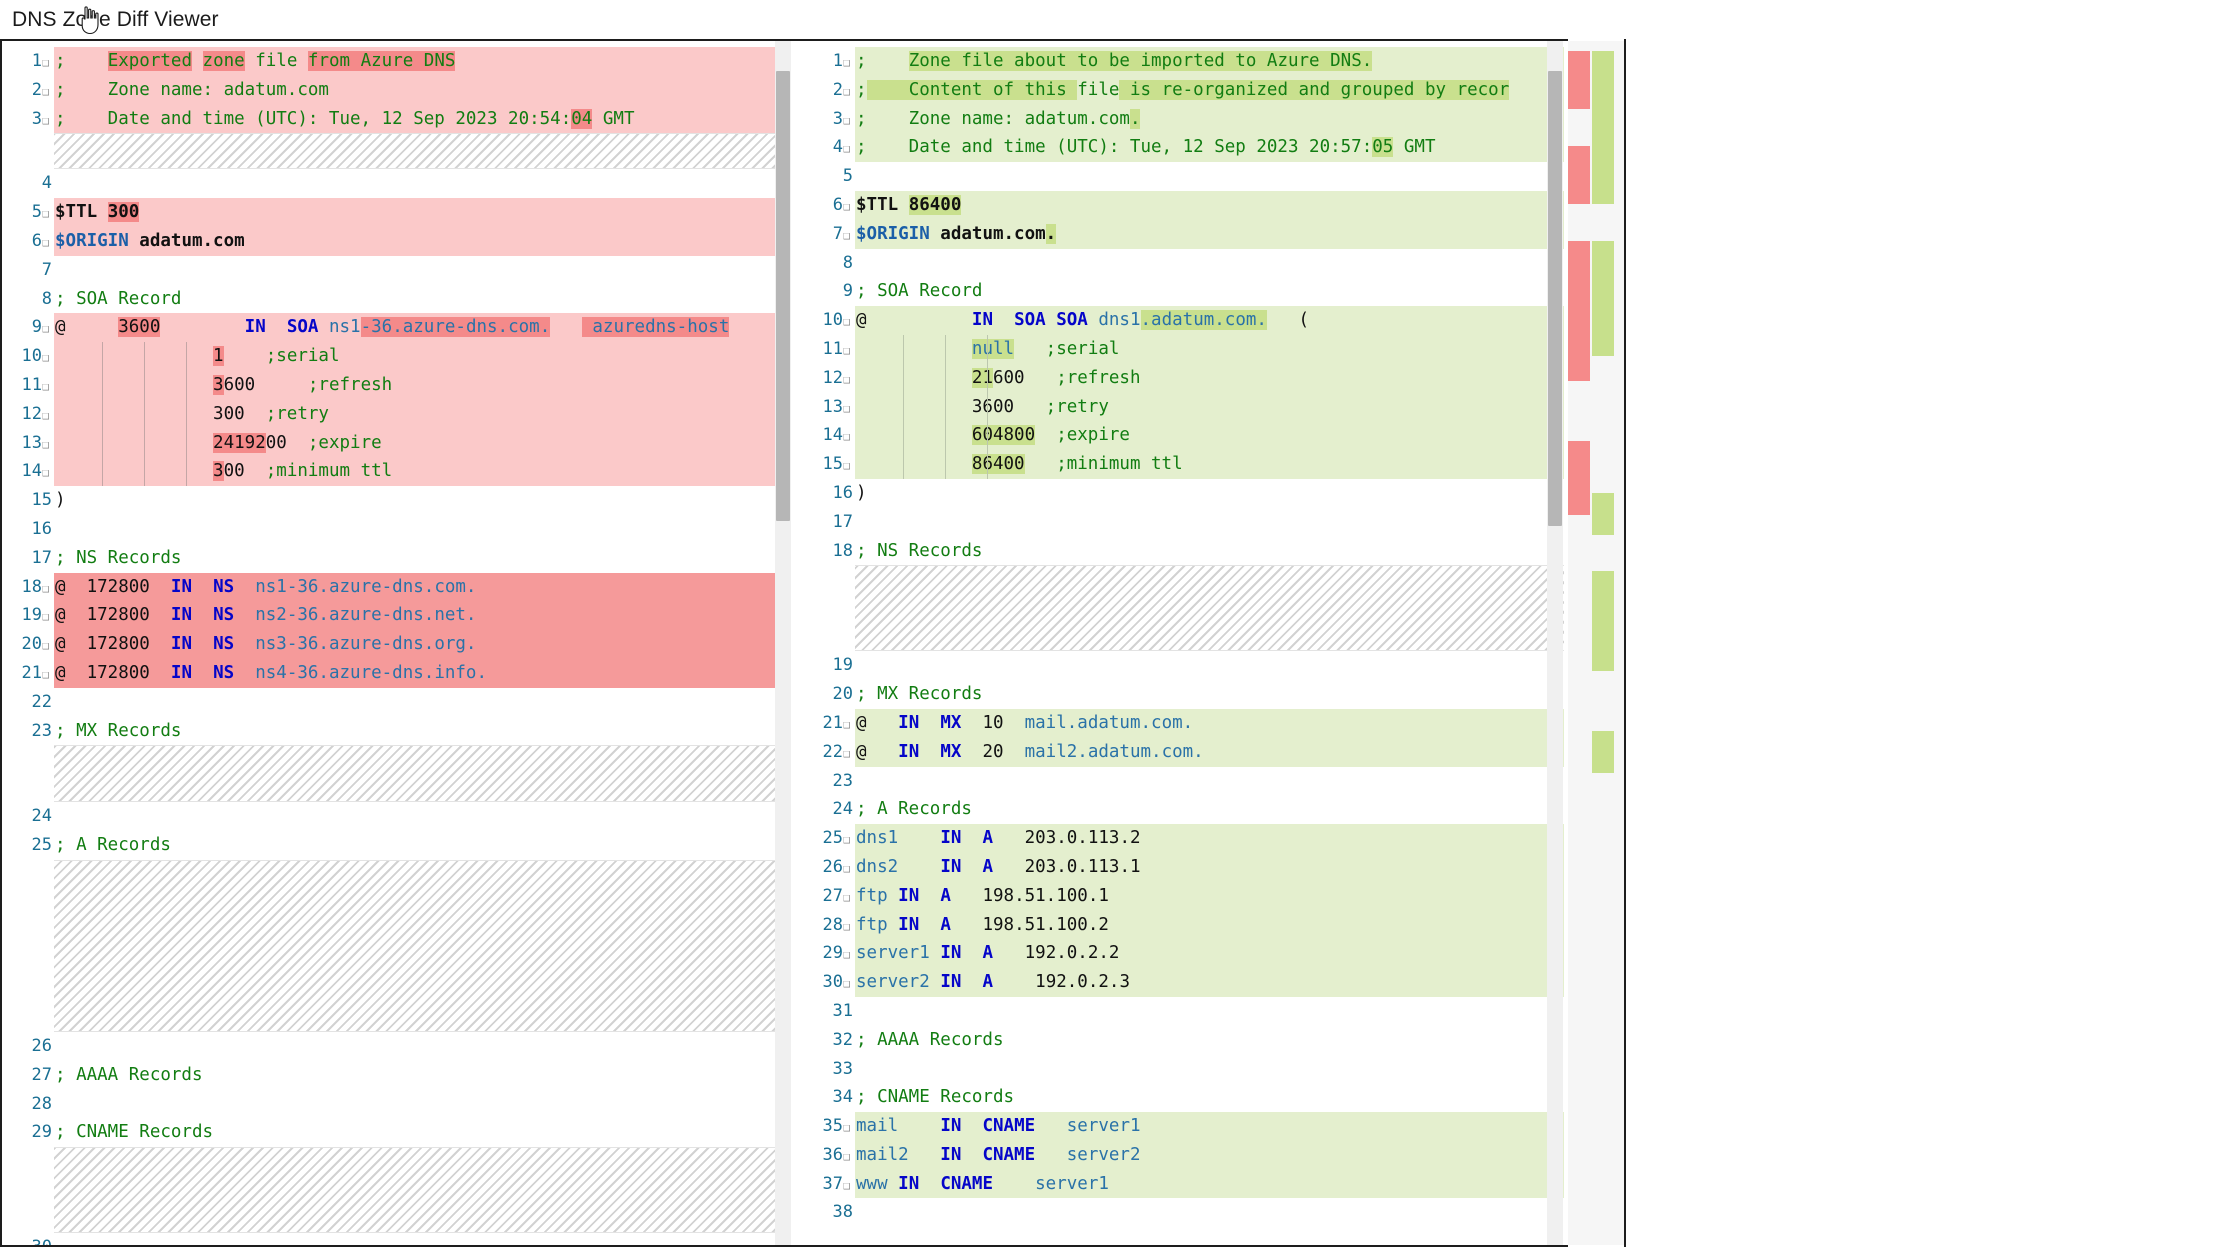 Image resolution: width=2227 pixels, height=1247 pixels. What do you see at coordinates (783, 296) in the screenshot?
I see `left-scrollbar-thumb` at bounding box center [783, 296].